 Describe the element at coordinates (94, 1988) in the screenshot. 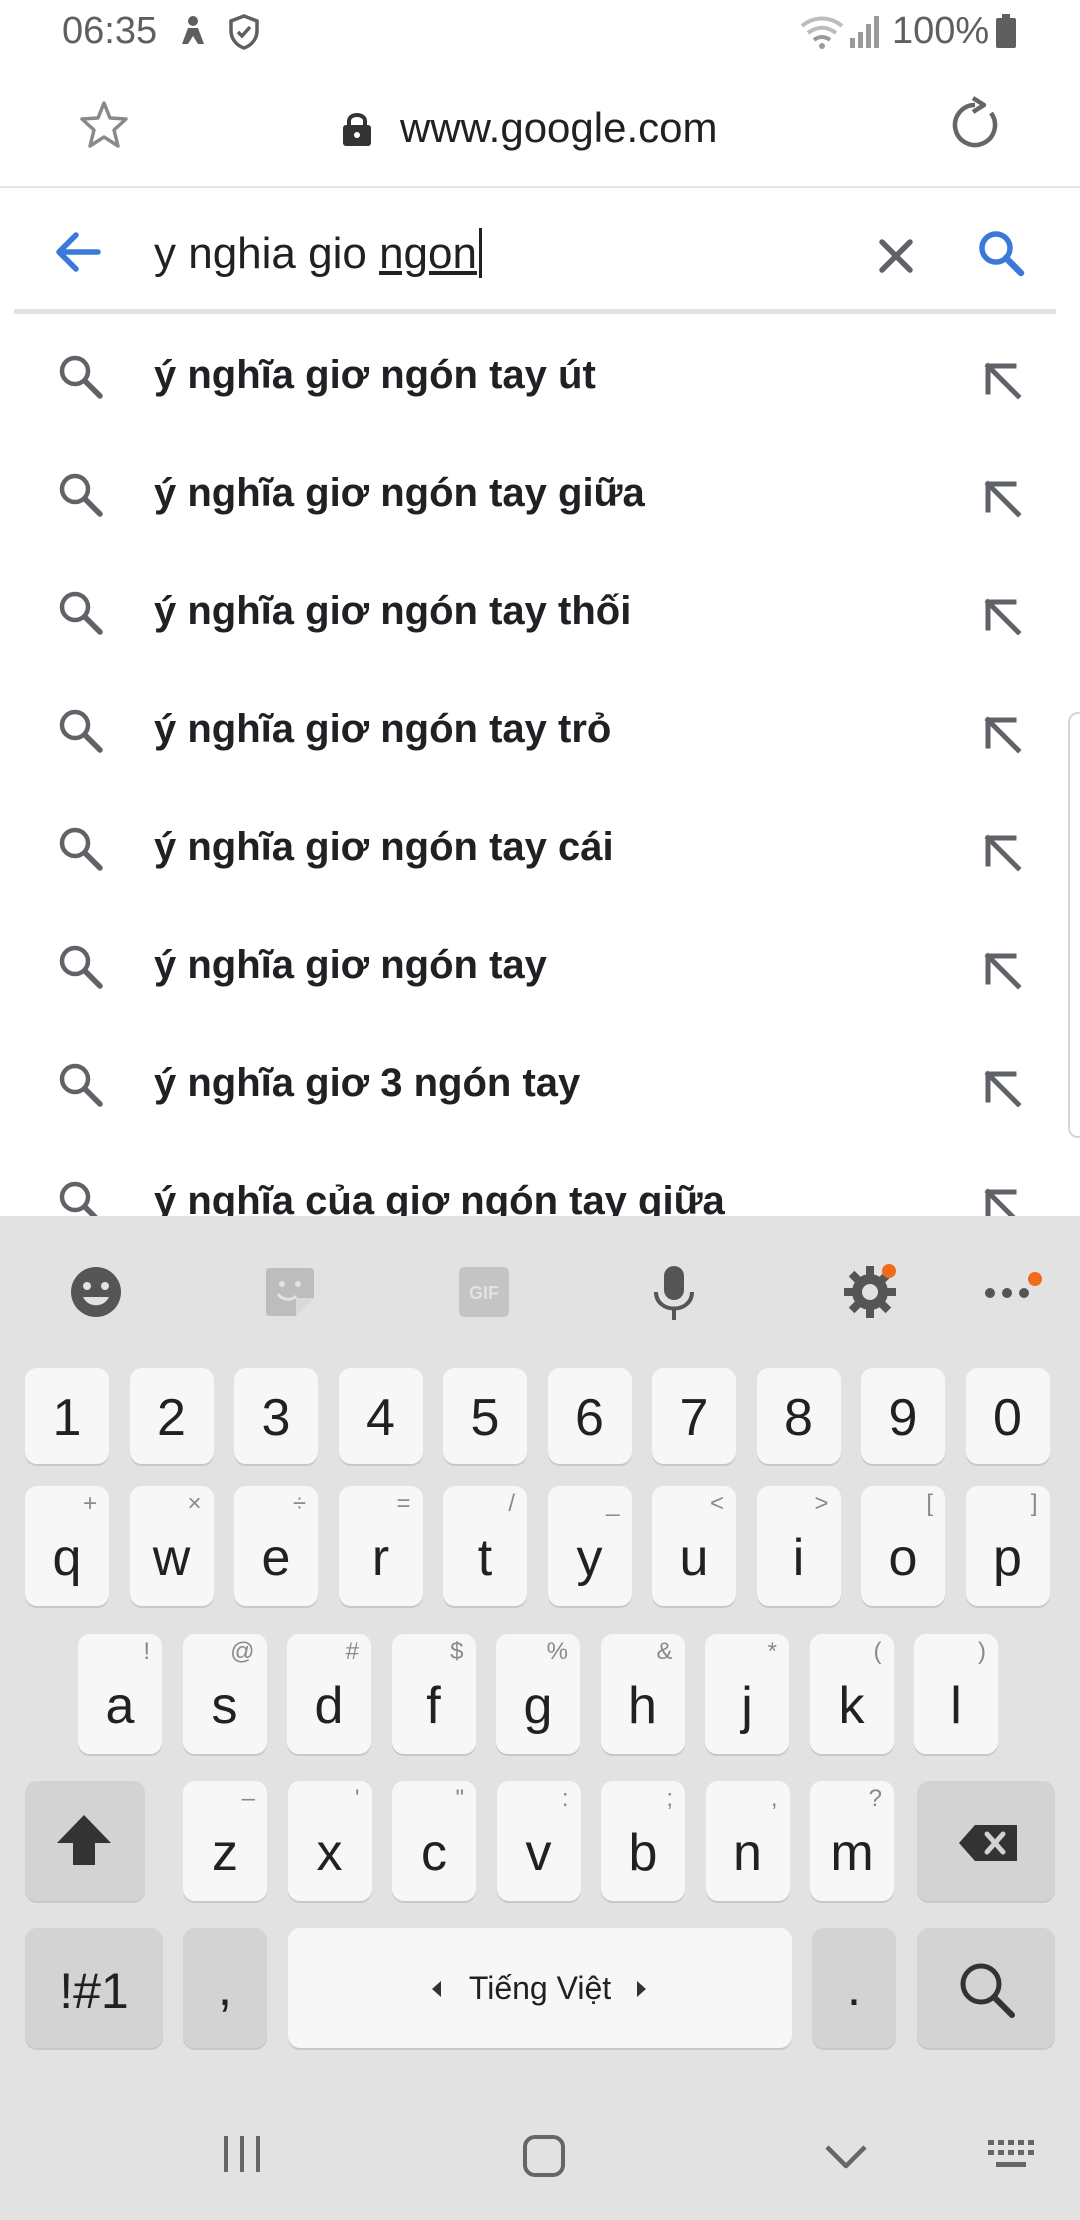

I see `symbols-key: !#1` at that location.